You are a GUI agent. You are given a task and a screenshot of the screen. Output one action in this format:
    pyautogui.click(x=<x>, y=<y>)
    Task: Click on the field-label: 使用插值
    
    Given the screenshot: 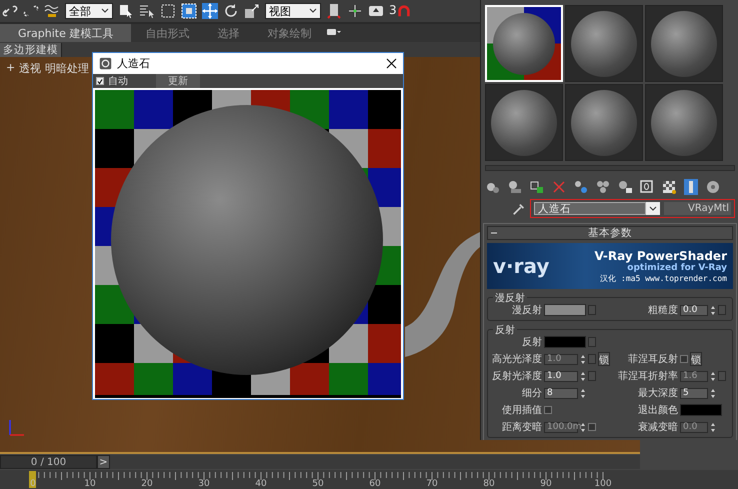 What is the action you would take?
    pyautogui.click(x=521, y=410)
    